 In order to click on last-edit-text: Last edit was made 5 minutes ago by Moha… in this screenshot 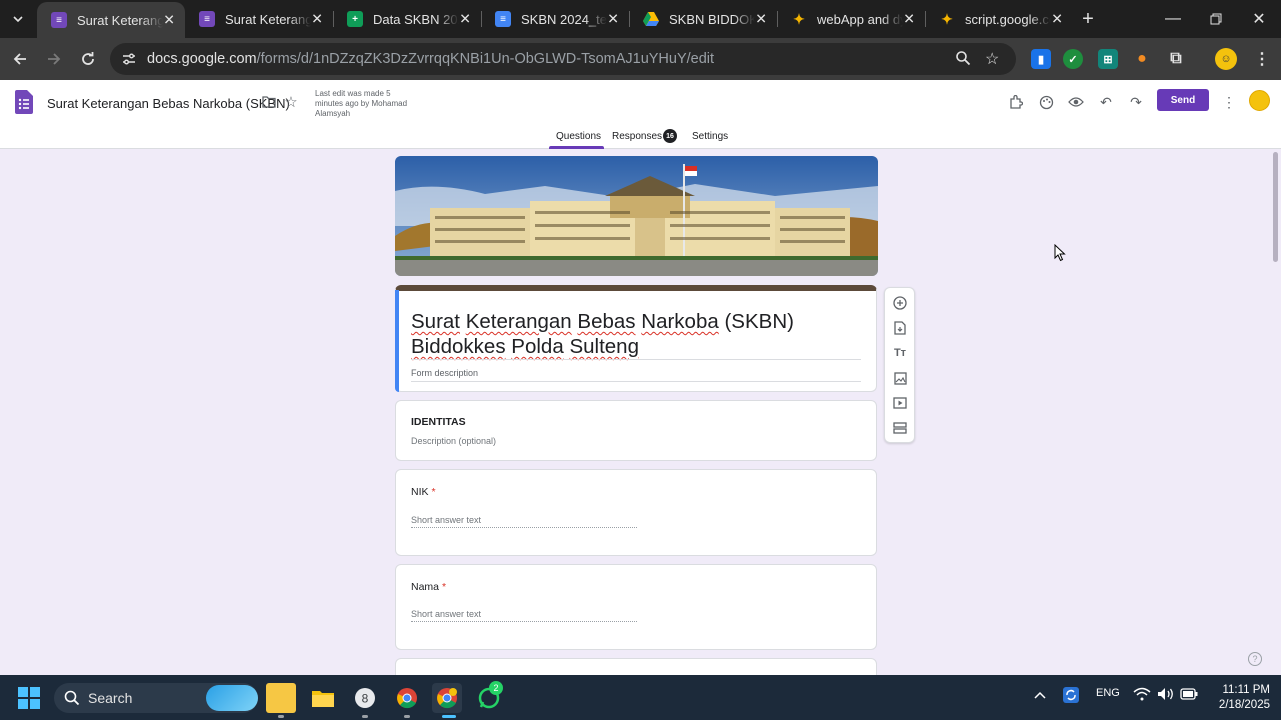, I will do `click(365, 104)`.